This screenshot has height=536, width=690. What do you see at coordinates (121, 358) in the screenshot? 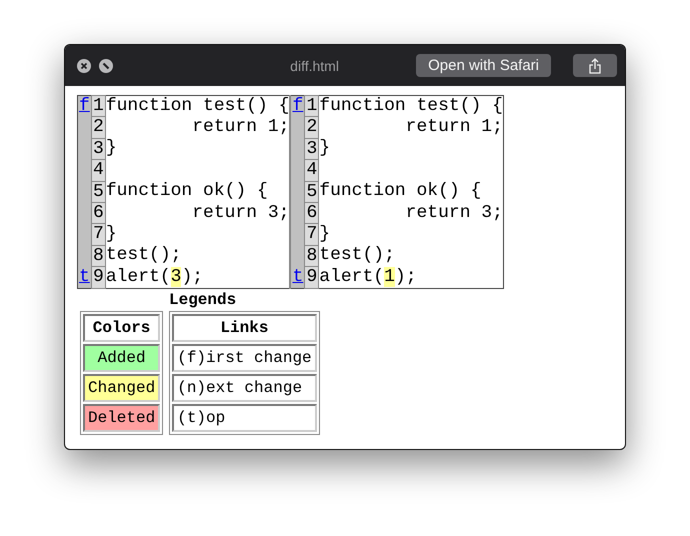
I see `color-legend-cell: Added` at bounding box center [121, 358].